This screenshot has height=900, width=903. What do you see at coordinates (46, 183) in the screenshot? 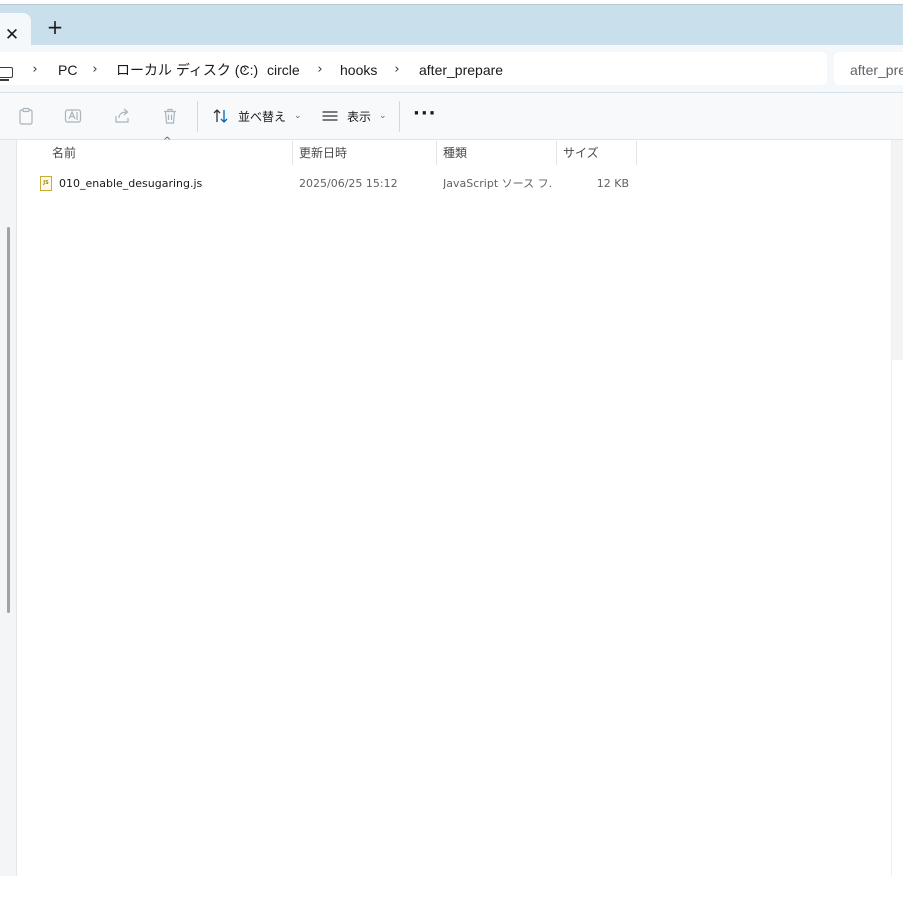
I see `javascript-file-icon: JS` at bounding box center [46, 183].